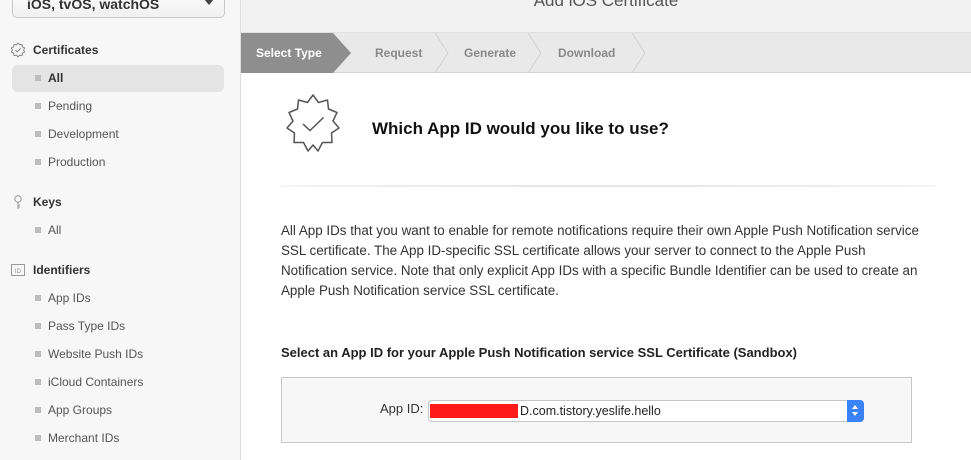 The image size is (971, 460). What do you see at coordinates (120, 203) in the screenshot?
I see `section-keys: Keys` at bounding box center [120, 203].